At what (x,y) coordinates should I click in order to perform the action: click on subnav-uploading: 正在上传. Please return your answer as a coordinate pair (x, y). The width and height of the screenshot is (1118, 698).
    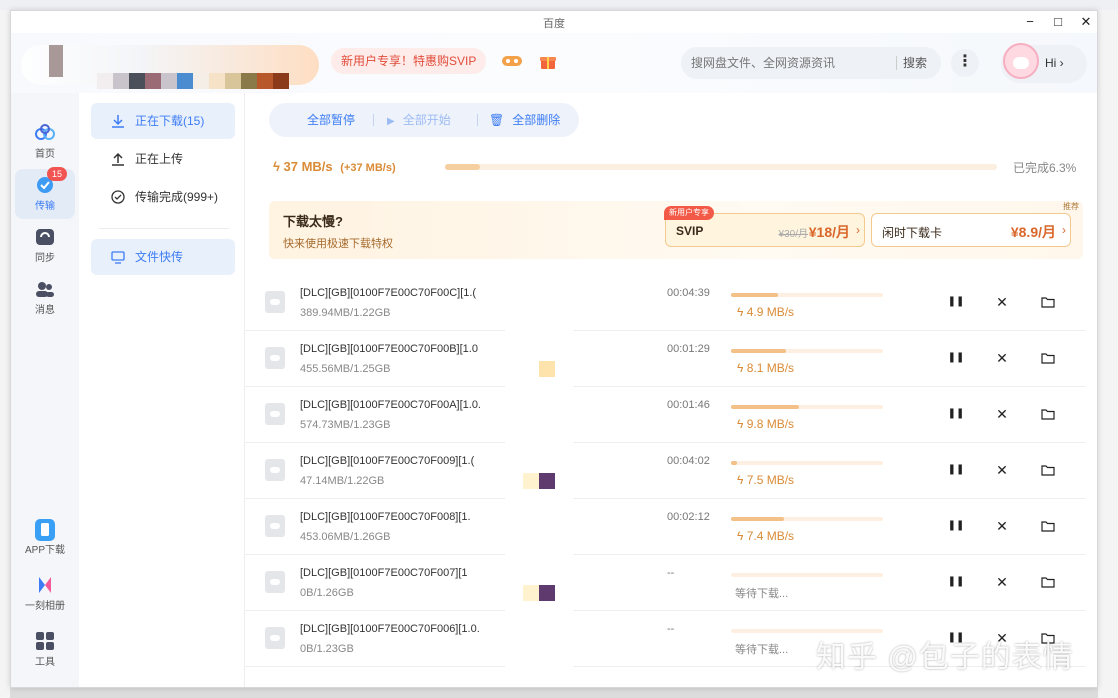
    Looking at the image, I should click on (163, 159).